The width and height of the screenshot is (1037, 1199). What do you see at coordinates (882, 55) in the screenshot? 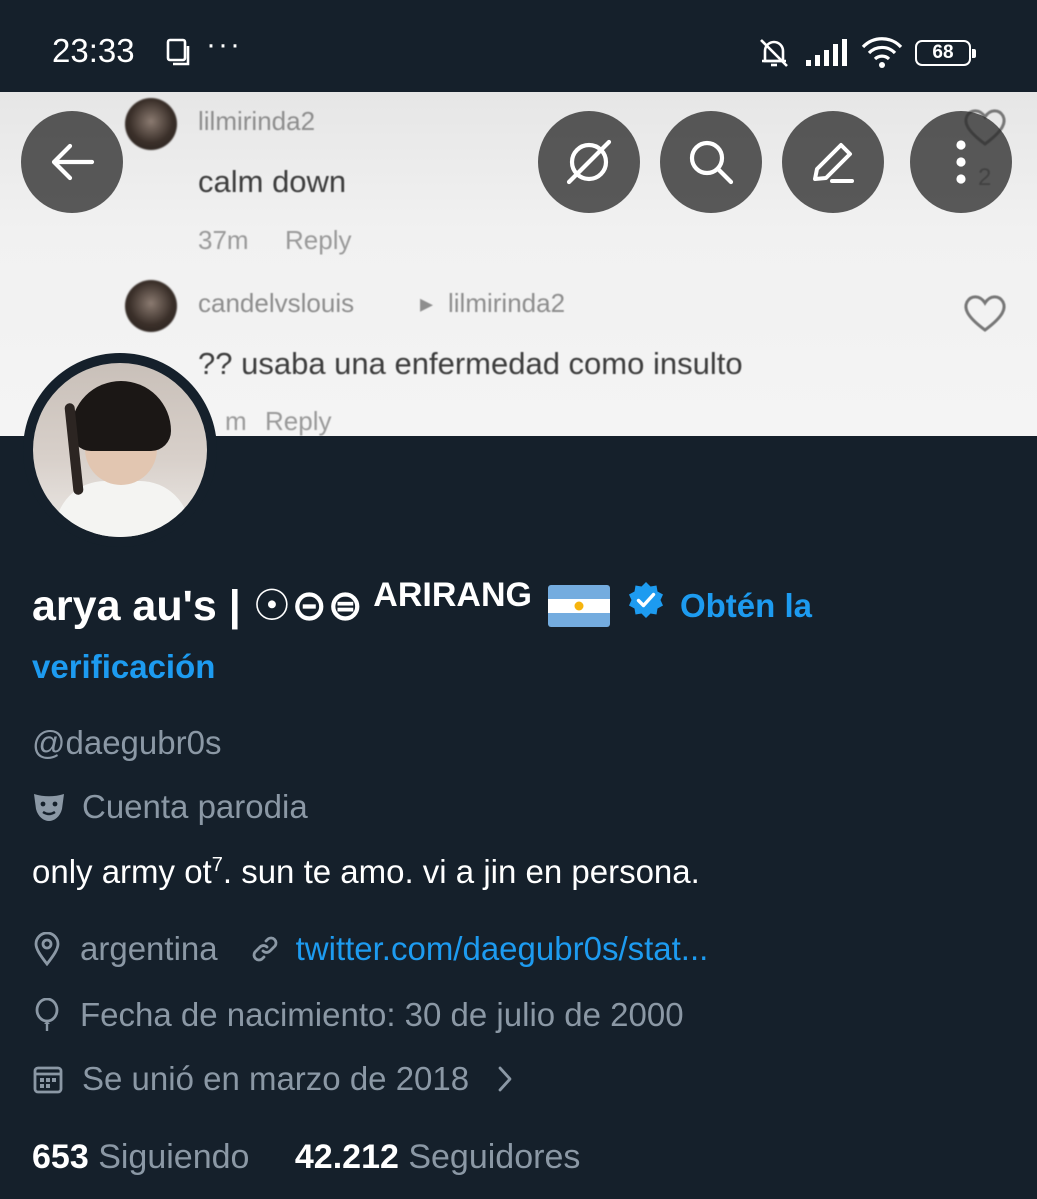
I see `wifi-icon` at bounding box center [882, 55].